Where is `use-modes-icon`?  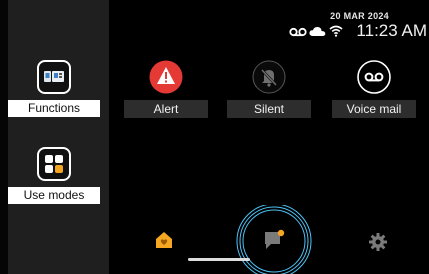
use-modes-icon is located at coordinates (54, 164).